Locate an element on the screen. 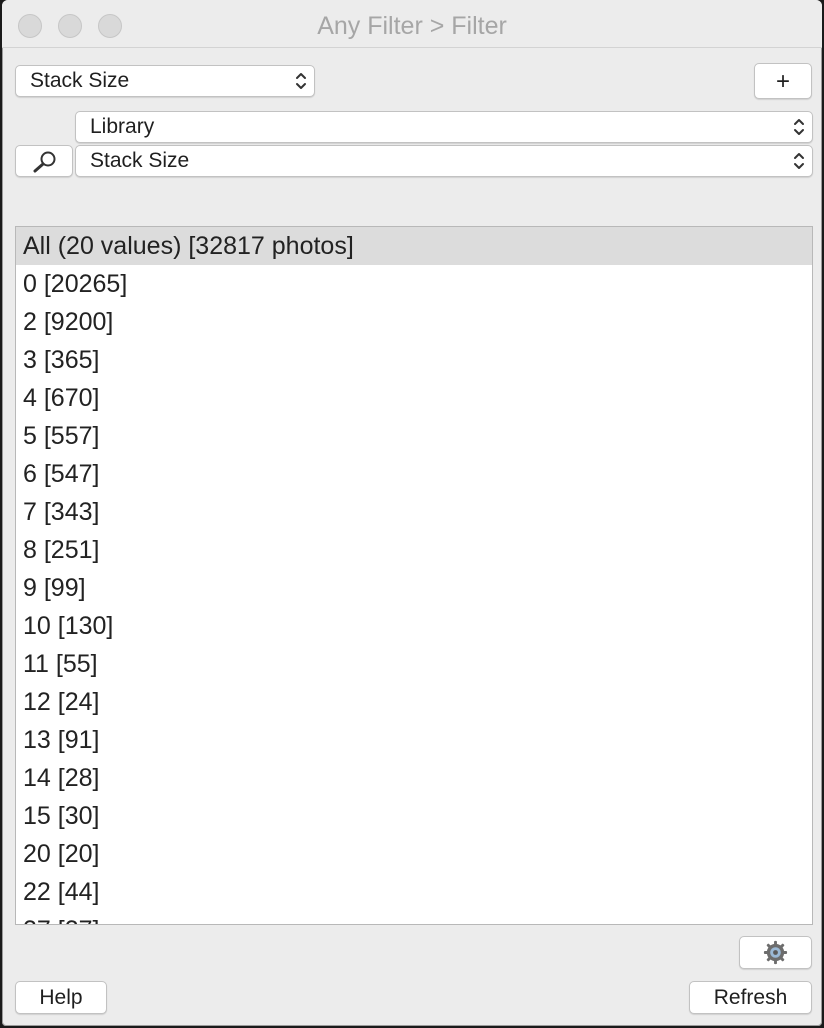 The width and height of the screenshot is (824, 1028). list-item: 7 [343] is located at coordinates (414, 512).